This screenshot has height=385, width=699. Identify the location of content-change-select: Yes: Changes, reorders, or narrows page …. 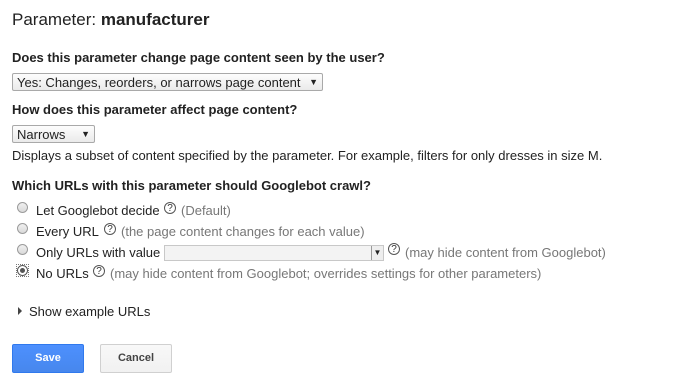
(167, 82).